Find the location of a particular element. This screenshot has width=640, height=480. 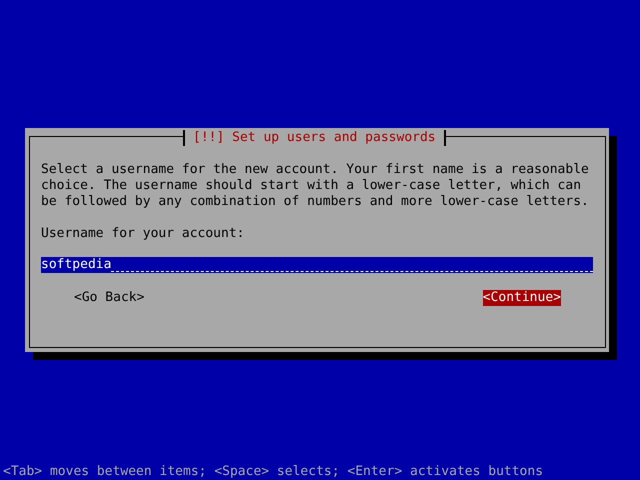

username-field: softpedia is located at coordinates (317, 265).